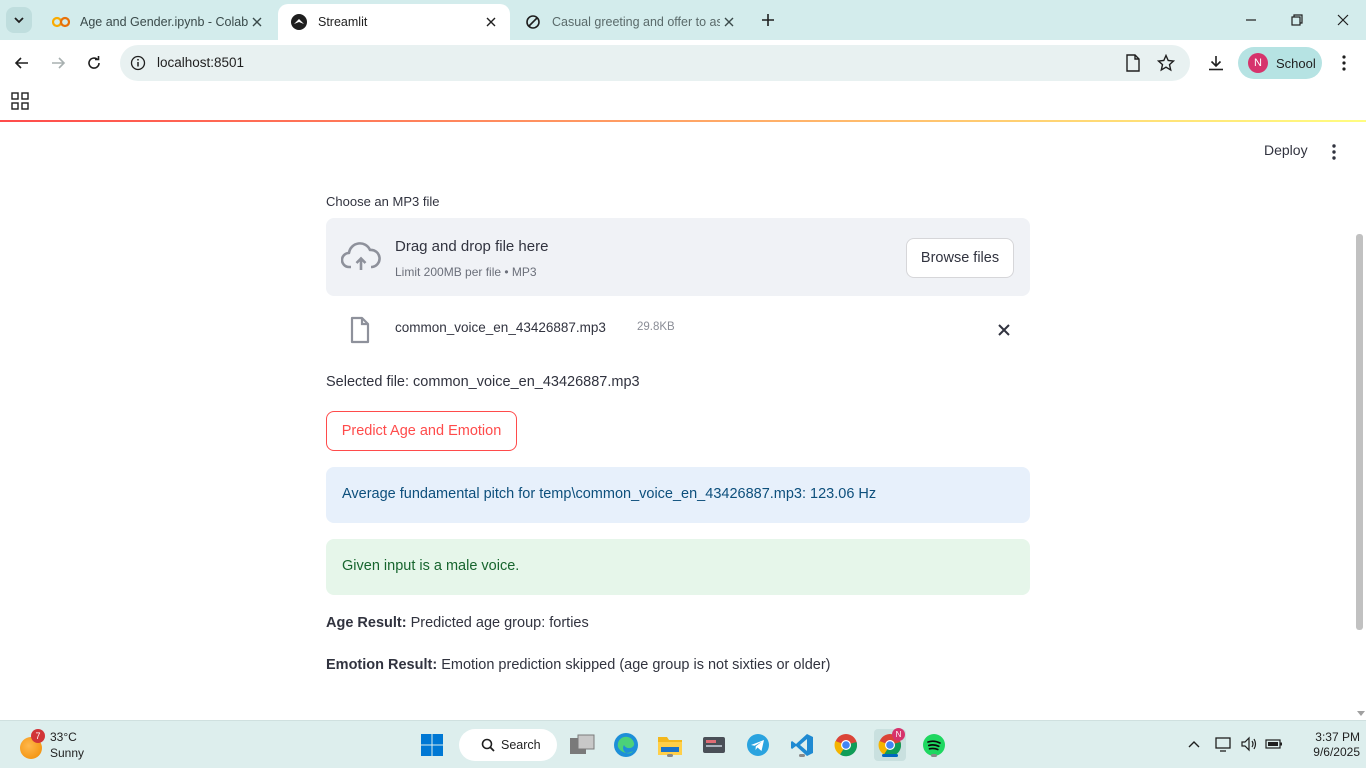  Describe the element at coordinates (366, 623) in the screenshot. I see `age-result-label: Age Result:` at that location.